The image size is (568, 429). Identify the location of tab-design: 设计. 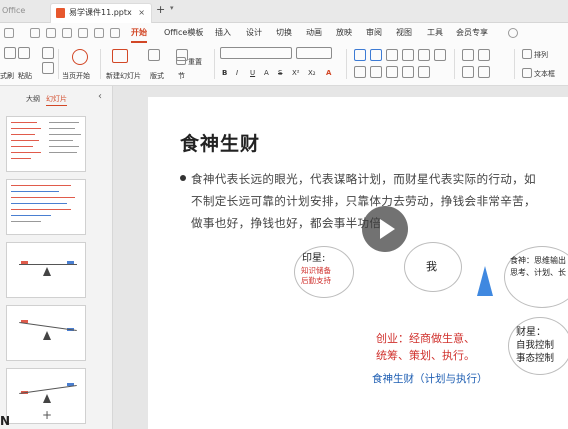
(254, 32).